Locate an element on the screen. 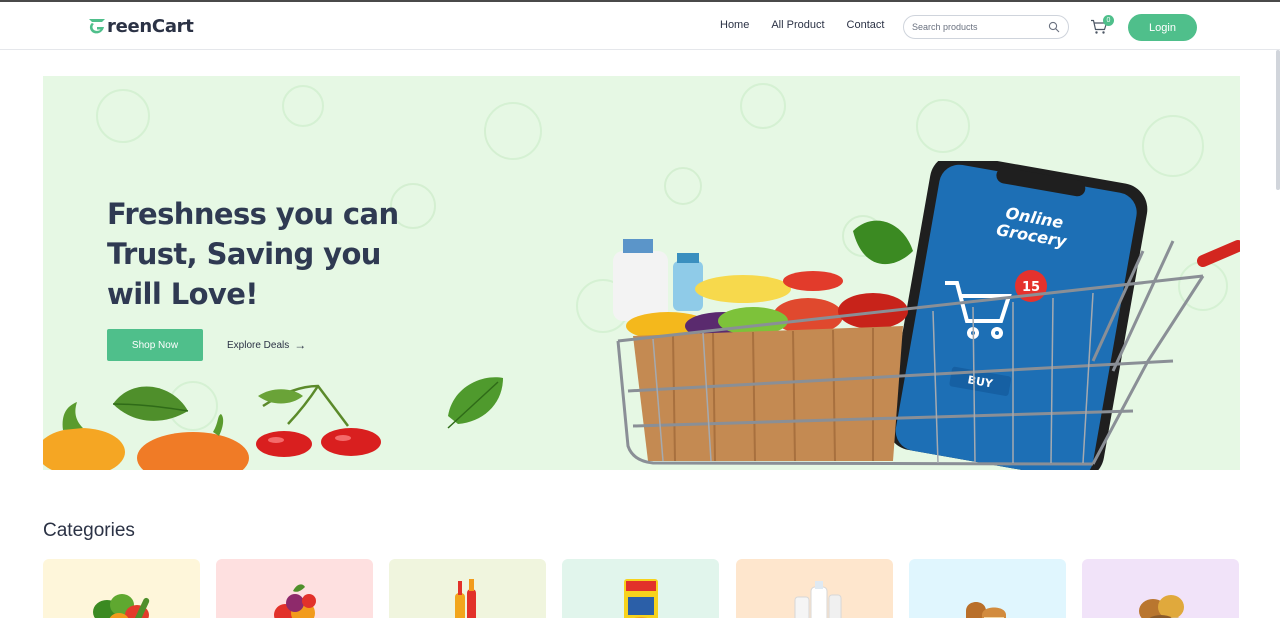  cart-count-badge: 0 is located at coordinates (1108, 20).